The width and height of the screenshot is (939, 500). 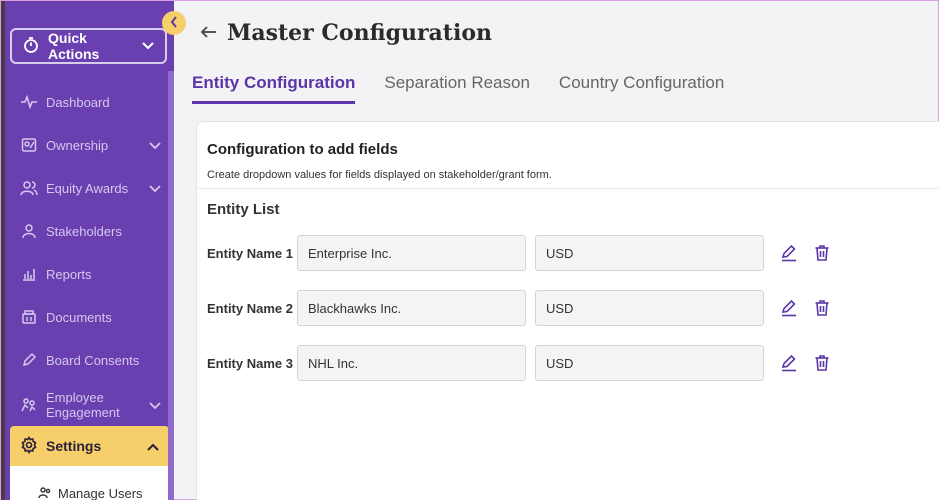 I want to click on quick-actions-button: Quick Actions, so click(x=88, y=46).